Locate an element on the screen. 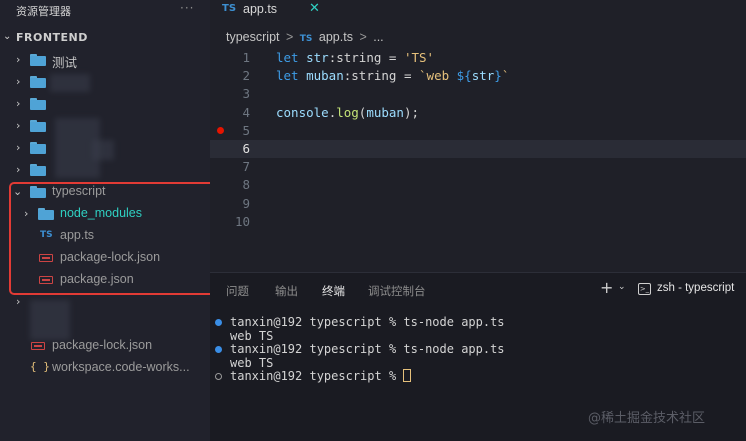 The width and height of the screenshot is (746, 441). code-line: 4 console.log(muban); is located at coordinates (478, 113).